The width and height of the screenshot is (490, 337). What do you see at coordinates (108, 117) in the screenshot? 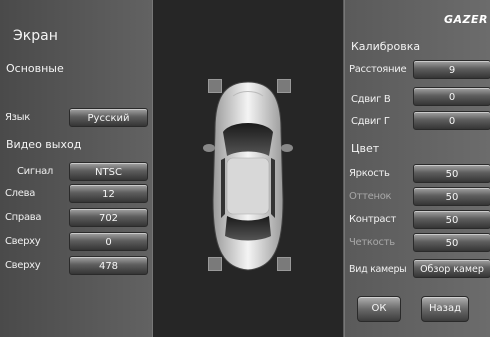
I see `language-select: Русский` at bounding box center [108, 117].